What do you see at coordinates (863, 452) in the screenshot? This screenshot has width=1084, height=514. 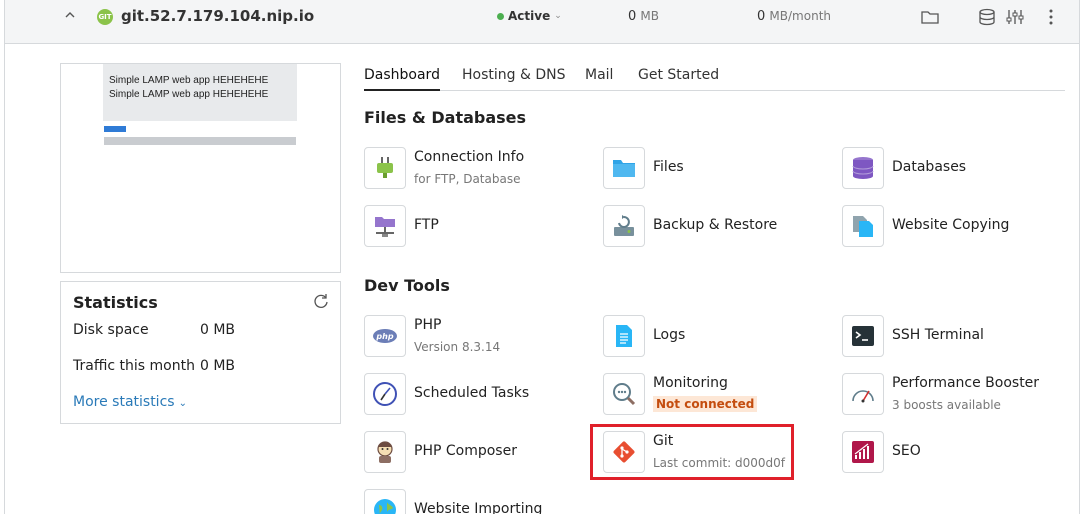 I see `seo-icon` at bounding box center [863, 452].